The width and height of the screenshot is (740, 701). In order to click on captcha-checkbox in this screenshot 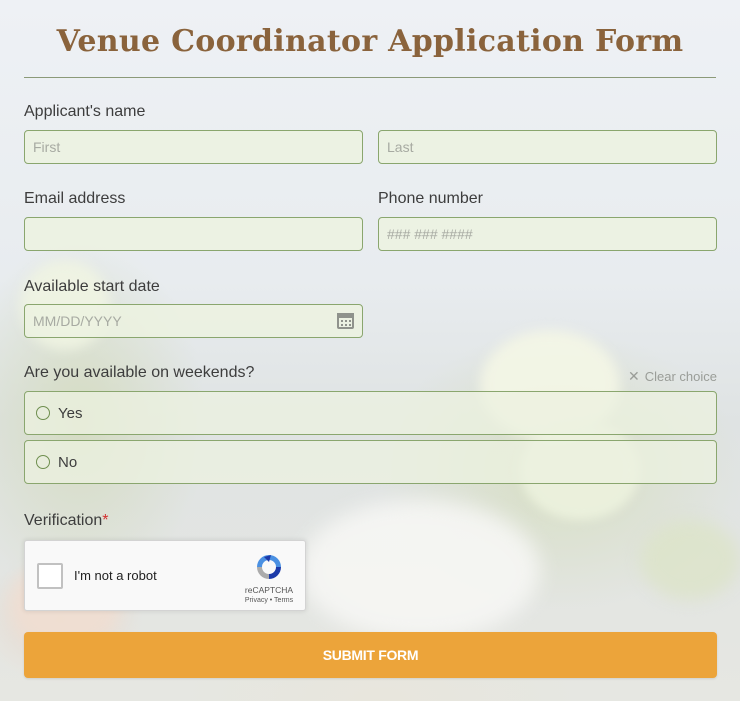, I will do `click(50, 576)`.